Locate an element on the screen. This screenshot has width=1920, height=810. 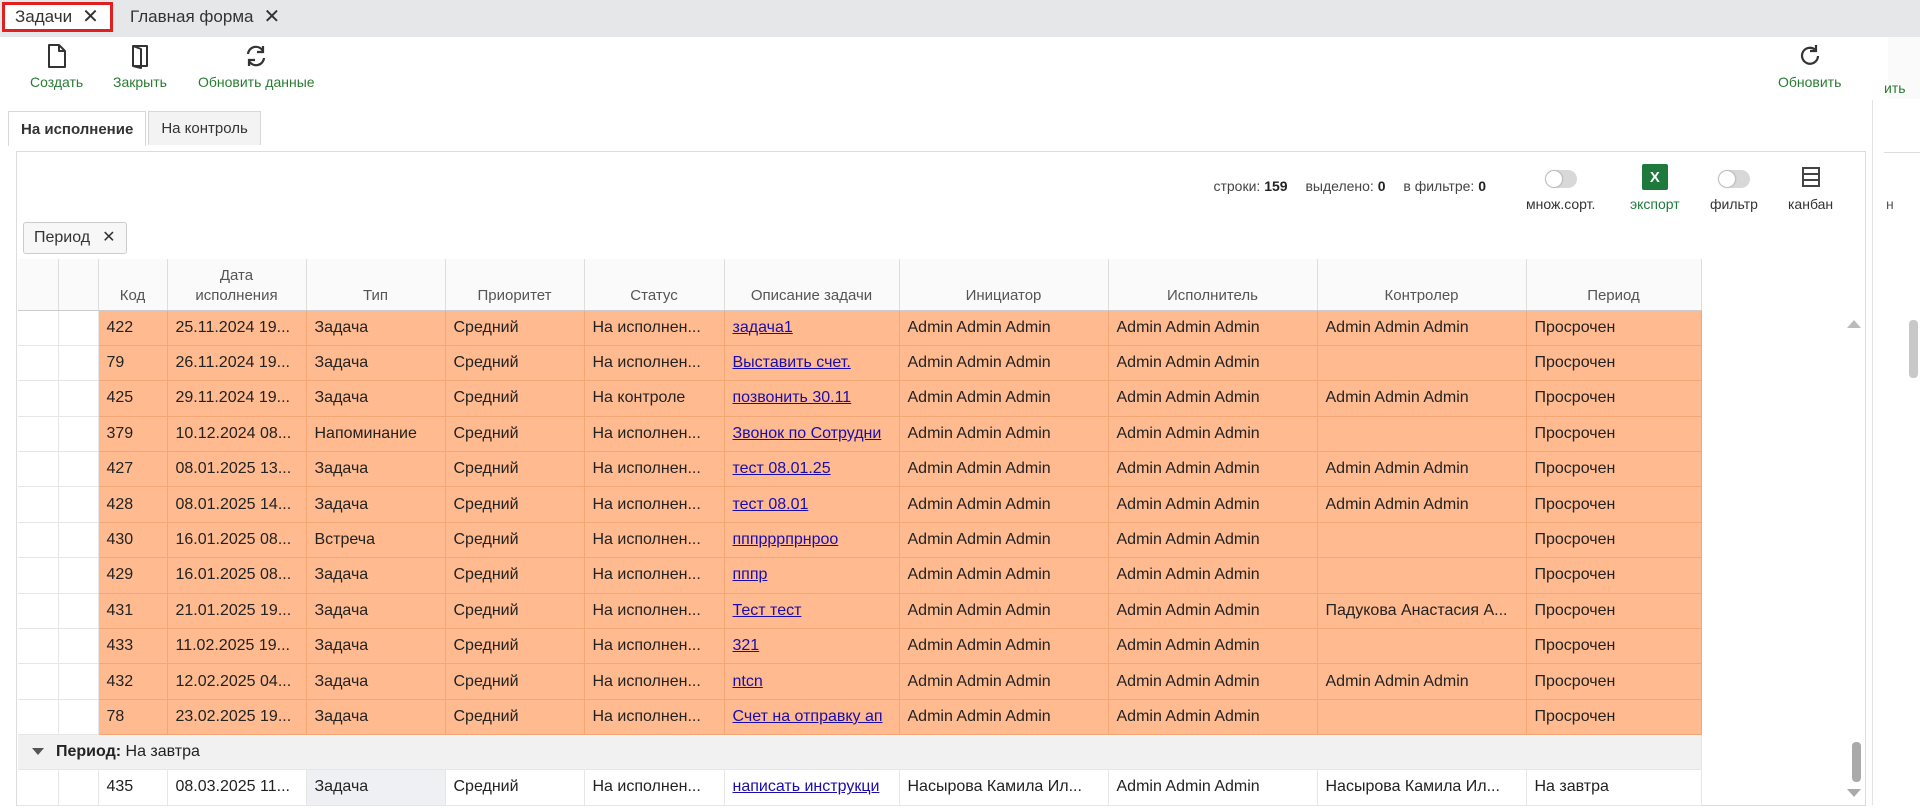
group-row-tomorrow: Период: На завтра is located at coordinates (860, 752).